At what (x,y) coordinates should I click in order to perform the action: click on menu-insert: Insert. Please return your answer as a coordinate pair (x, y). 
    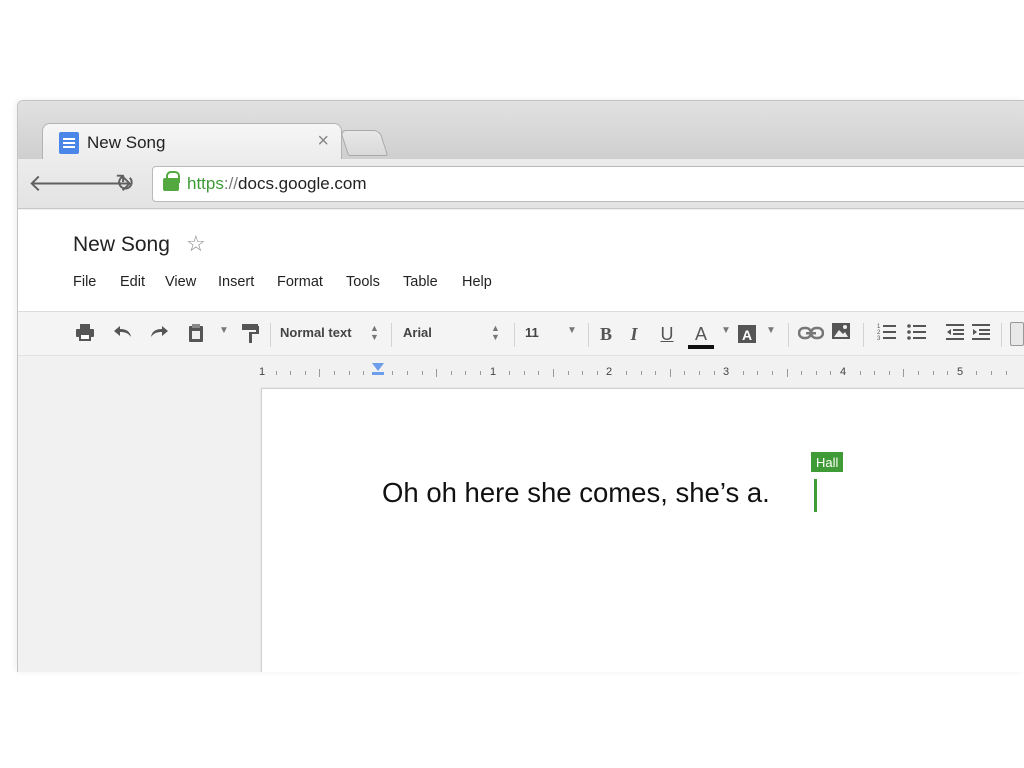
    Looking at the image, I should click on (236, 282).